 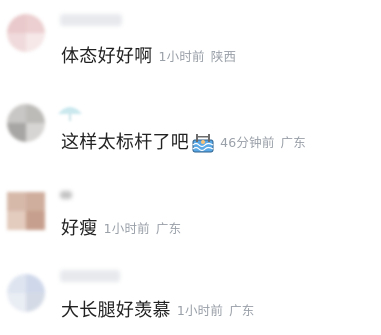 What do you see at coordinates (223, 56) in the screenshot?
I see `comment-location: 陕西` at bounding box center [223, 56].